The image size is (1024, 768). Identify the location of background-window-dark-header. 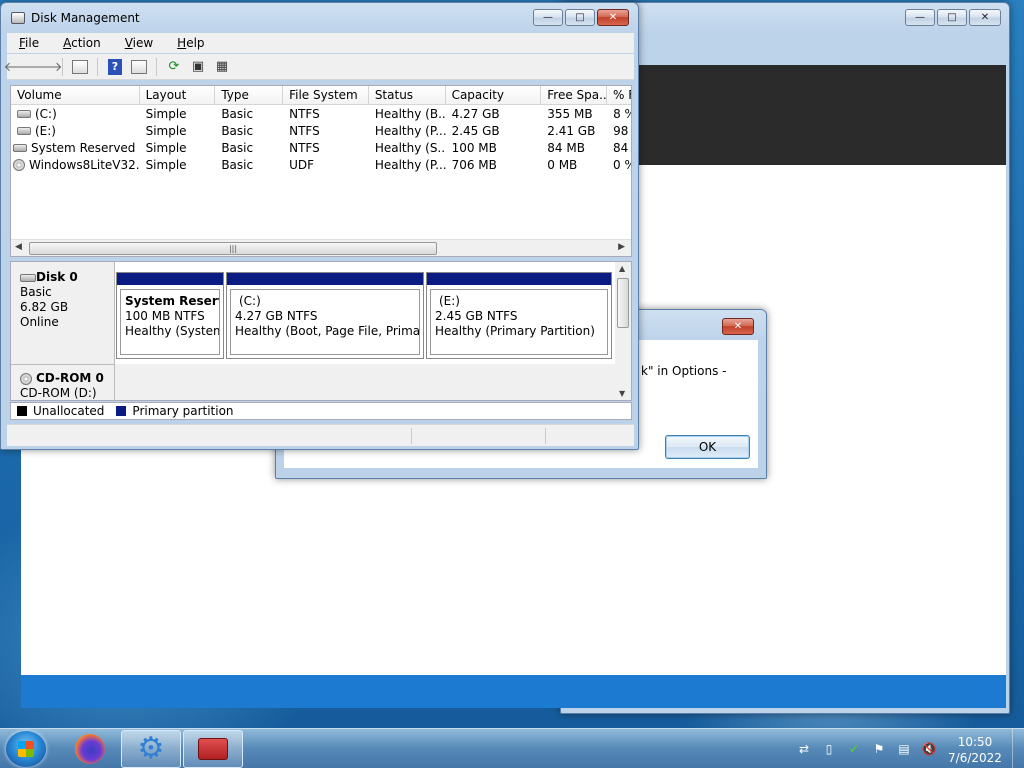
(822, 115).